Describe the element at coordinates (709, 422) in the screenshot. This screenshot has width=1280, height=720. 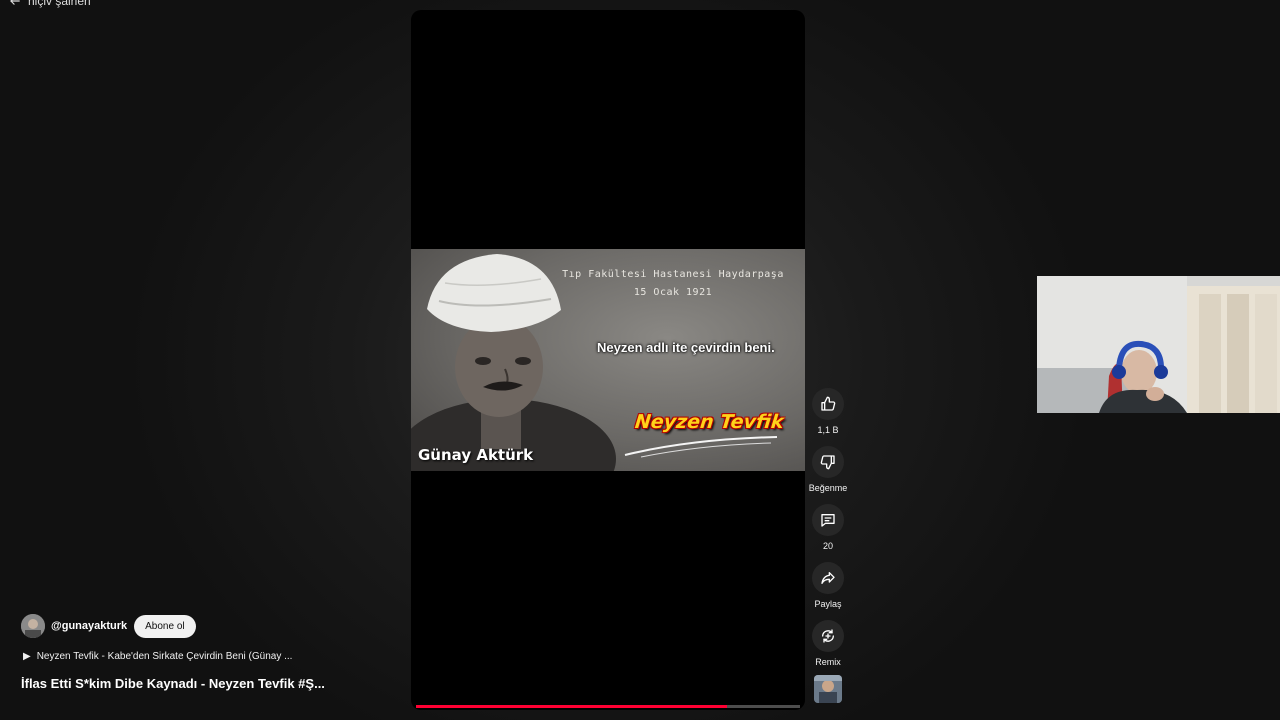
I see `name-caption: Neyzen Tevfik` at that location.